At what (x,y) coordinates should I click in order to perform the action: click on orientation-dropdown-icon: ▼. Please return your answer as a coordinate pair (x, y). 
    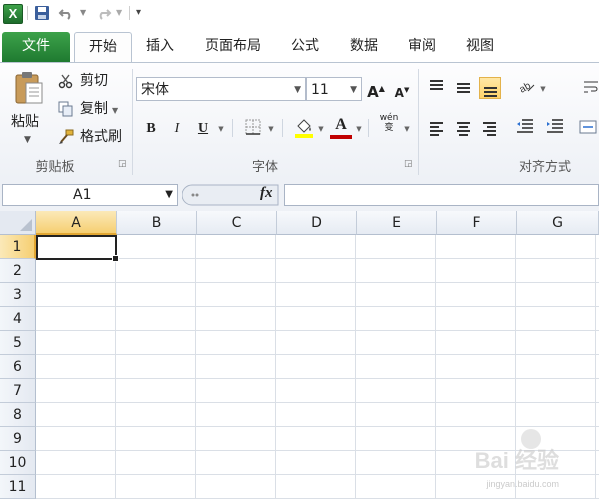
    Looking at the image, I should click on (543, 89).